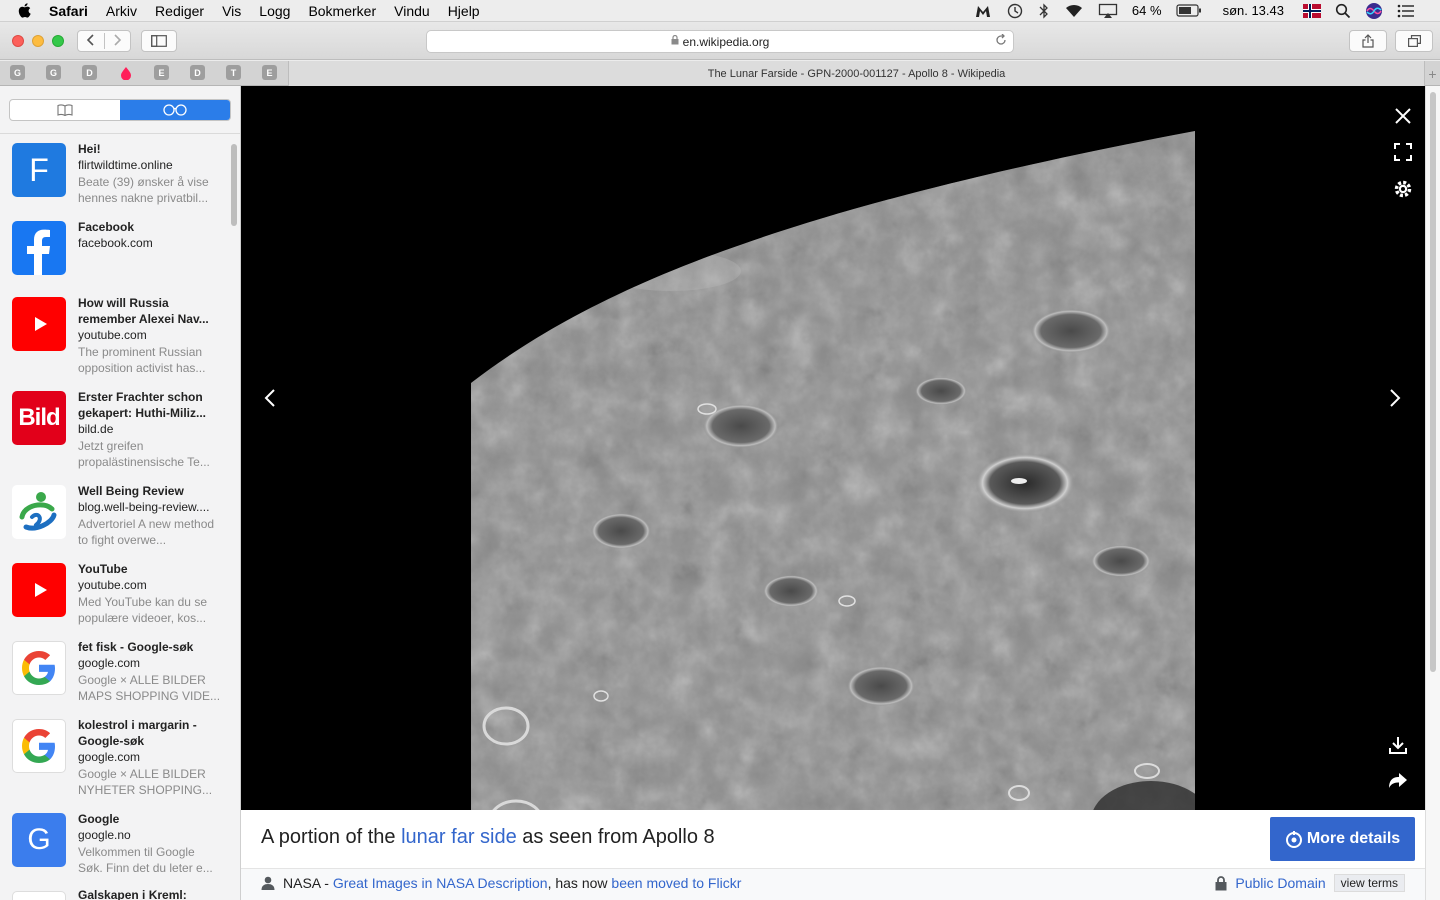  What do you see at coordinates (89, 149) in the screenshot?
I see `item-title: Hei!` at bounding box center [89, 149].